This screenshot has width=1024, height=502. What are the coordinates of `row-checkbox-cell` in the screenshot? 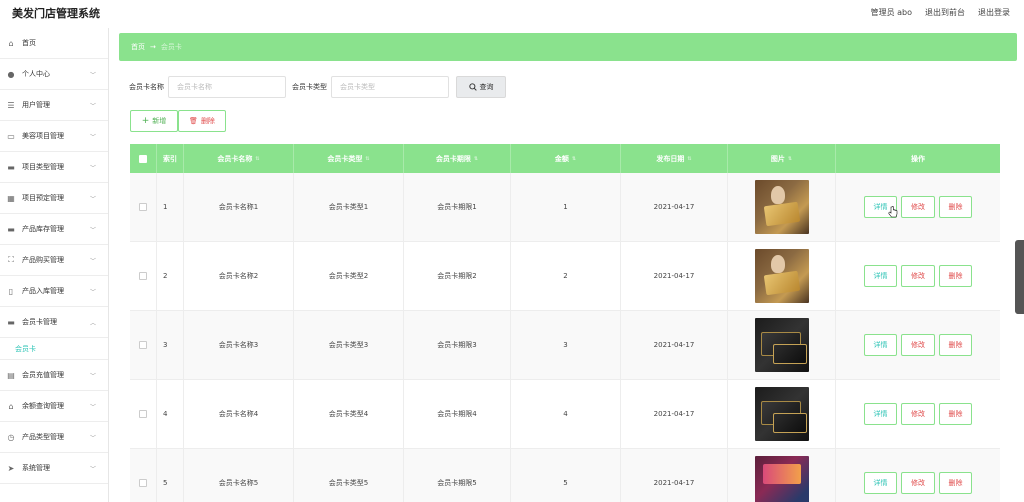 It's located at (143, 414).